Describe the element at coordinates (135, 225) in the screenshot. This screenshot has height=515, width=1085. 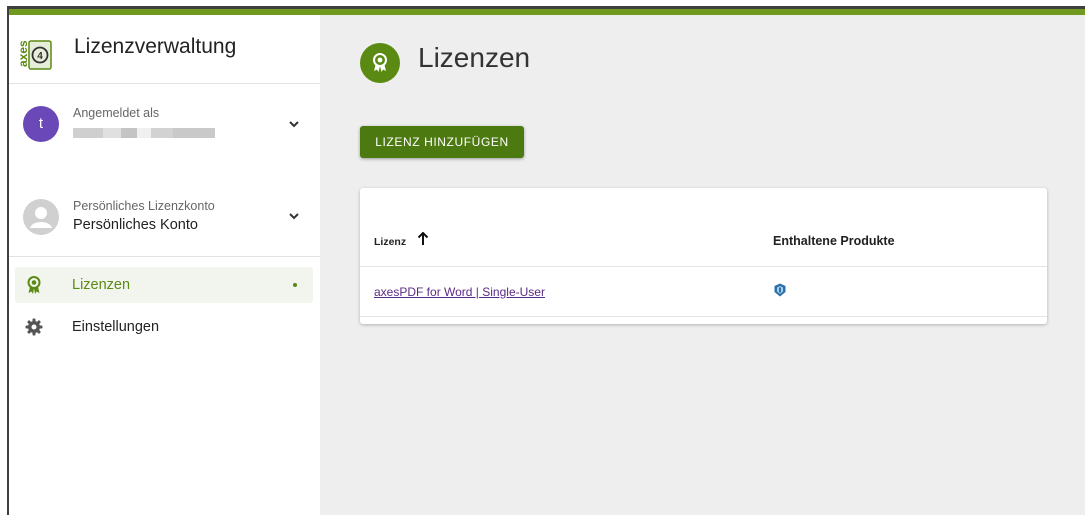
I see `license-account-name: Persönliches Konto` at that location.